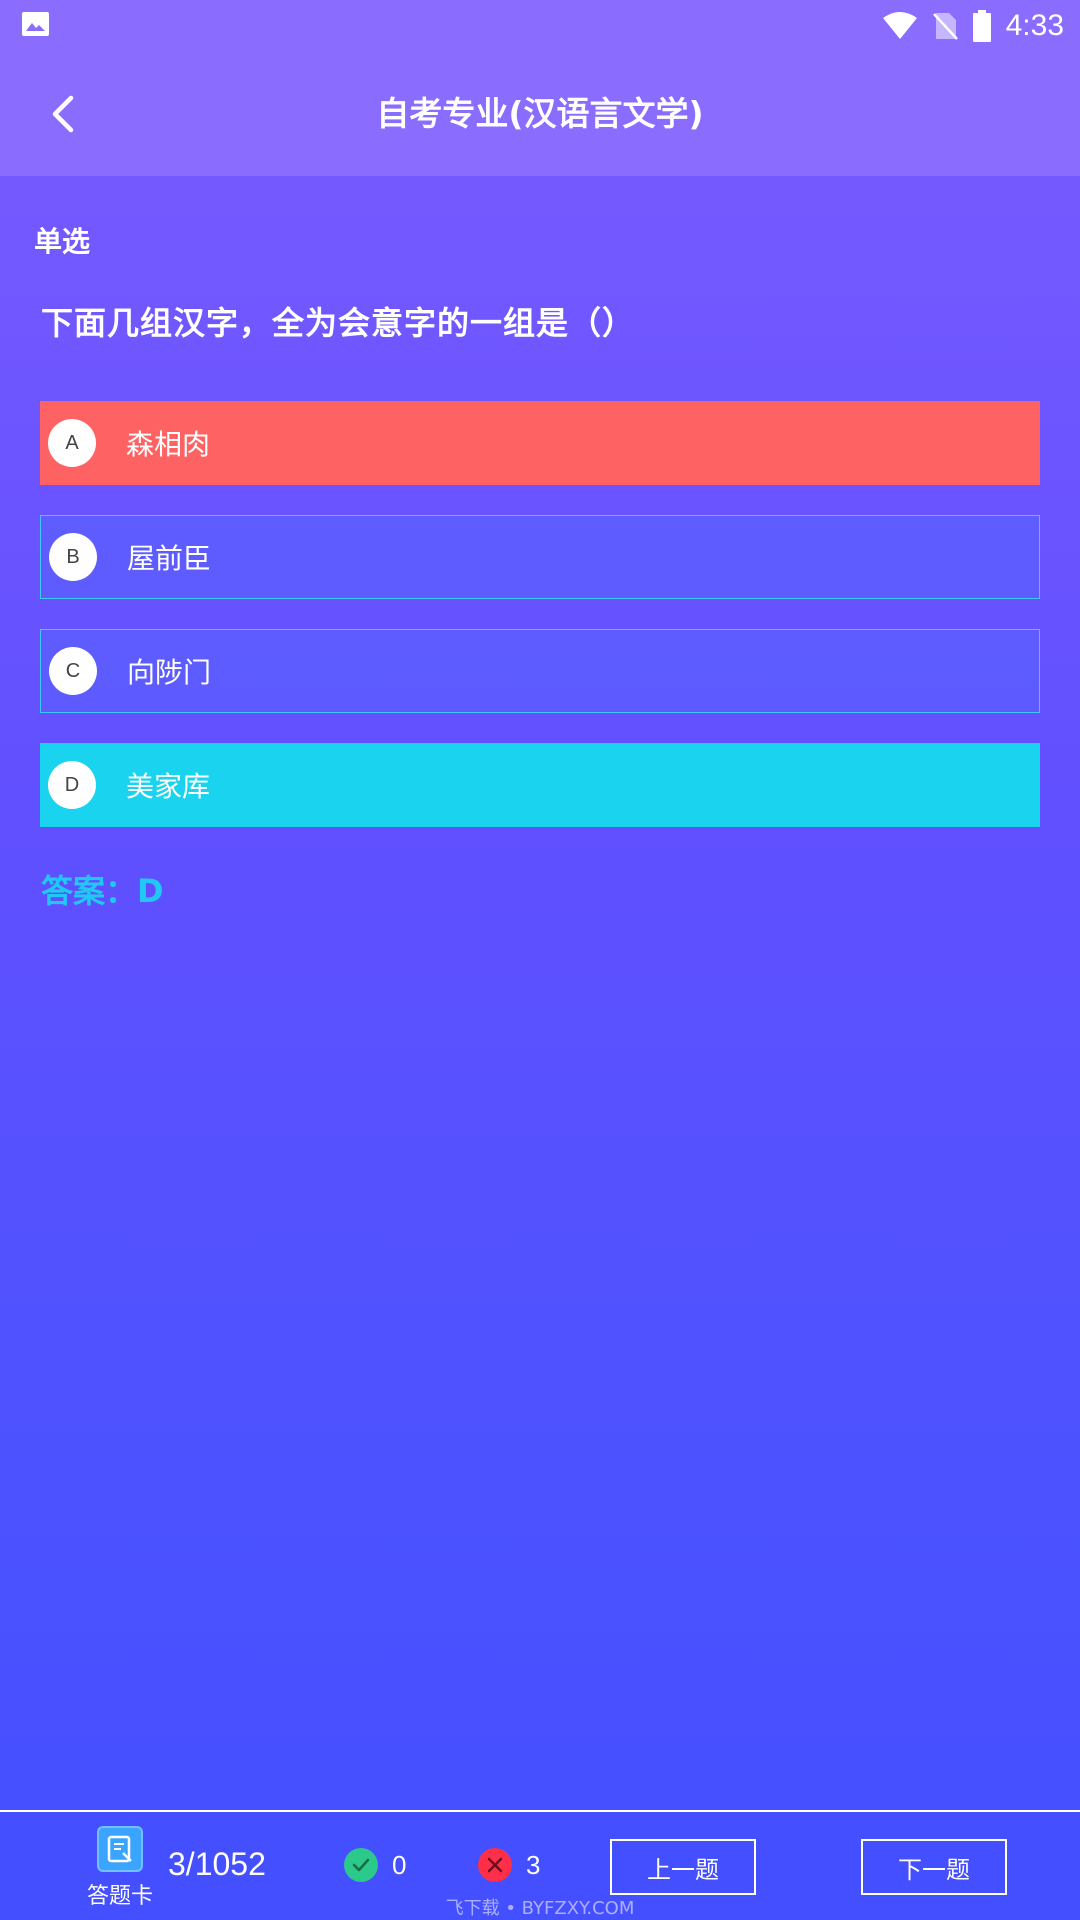 This screenshot has height=1920, width=1080. I want to click on answer-card-icon, so click(120, 1849).